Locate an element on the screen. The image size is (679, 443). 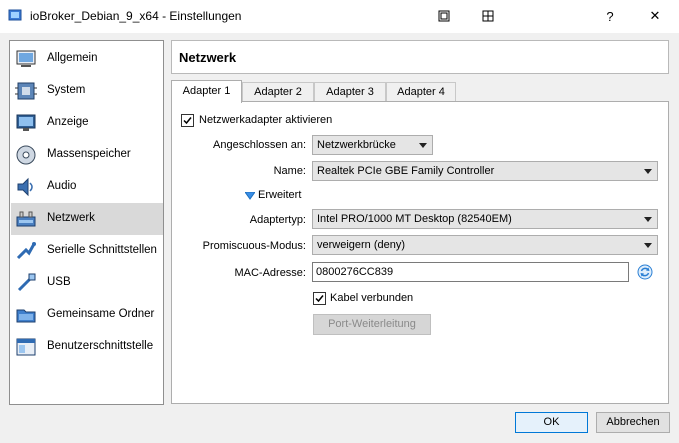
promiscuous-select: verweigern (deny) is located at coordinates (485, 245).